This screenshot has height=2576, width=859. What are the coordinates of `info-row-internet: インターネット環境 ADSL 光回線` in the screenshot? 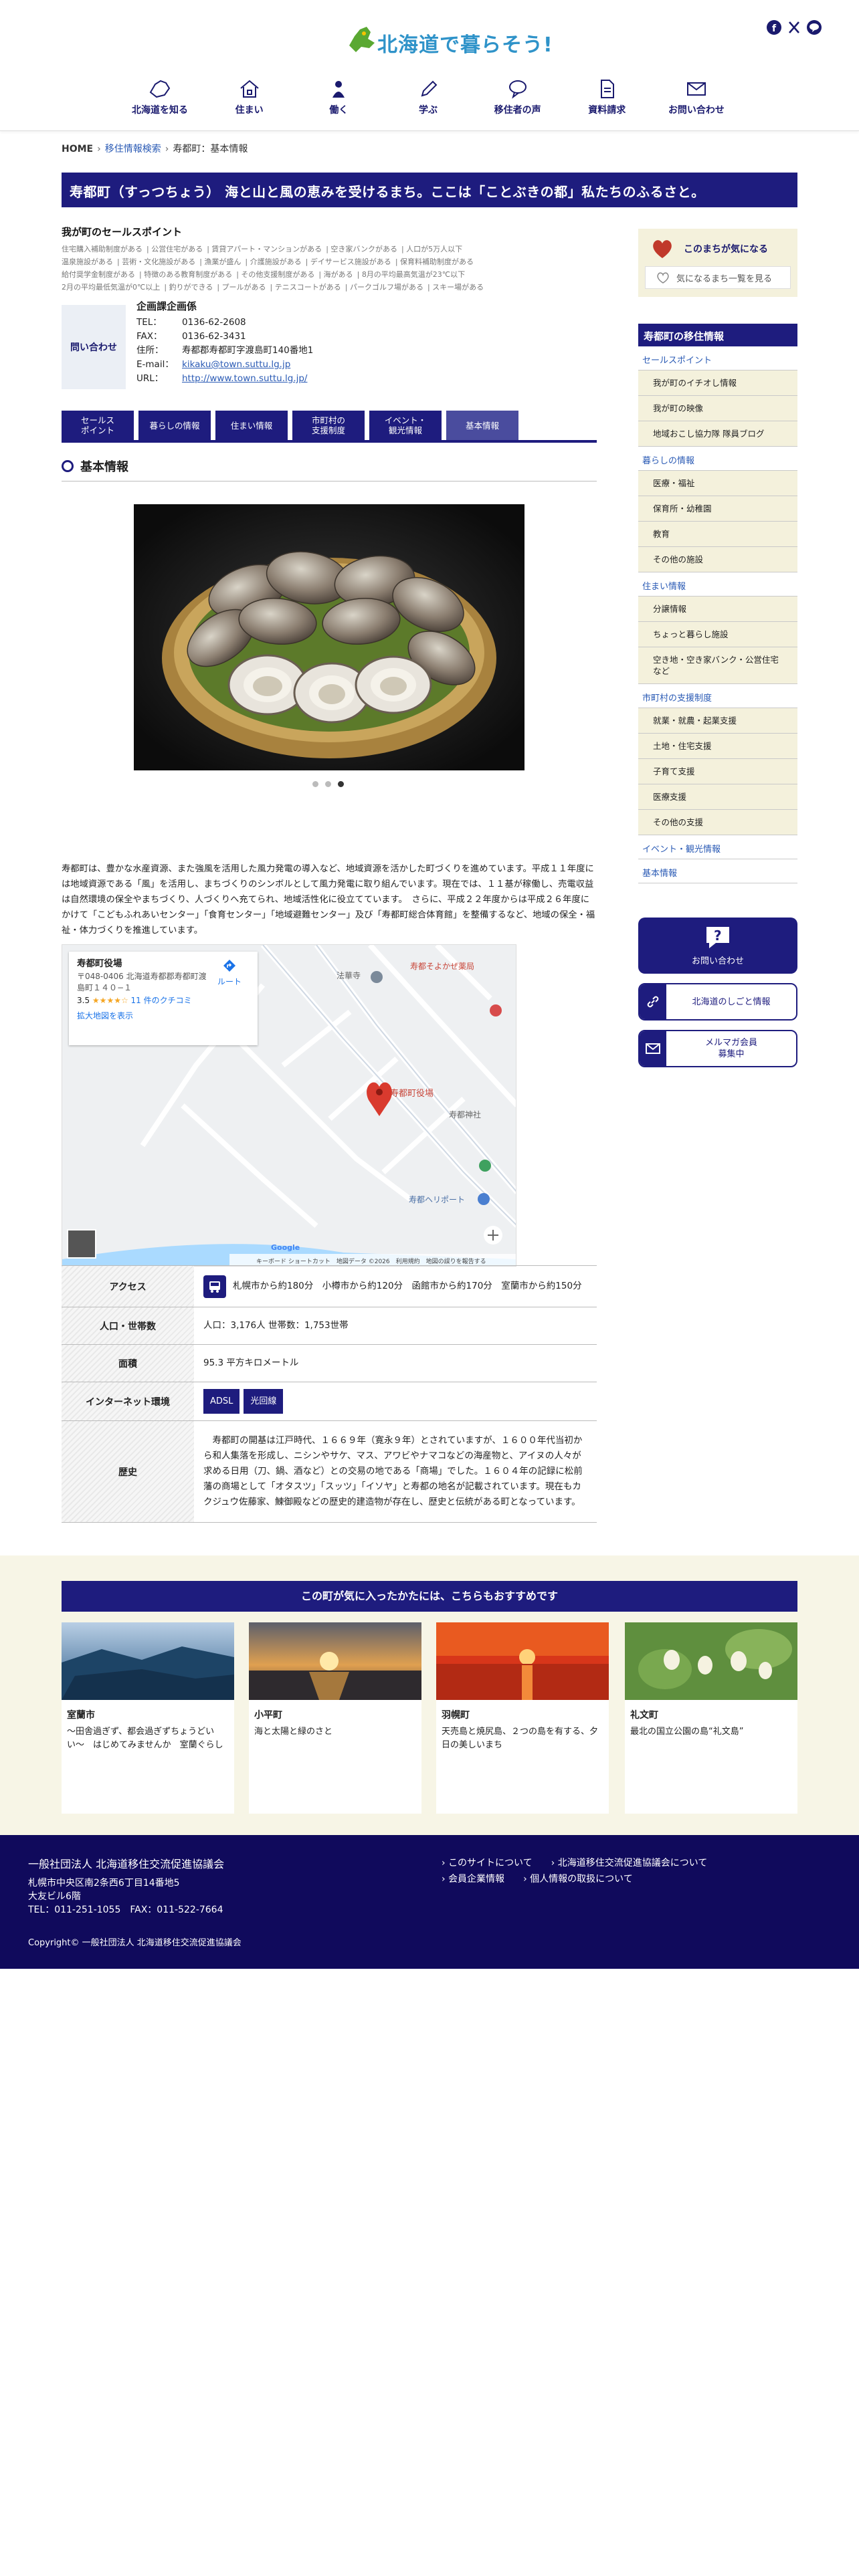 It's located at (329, 1401).